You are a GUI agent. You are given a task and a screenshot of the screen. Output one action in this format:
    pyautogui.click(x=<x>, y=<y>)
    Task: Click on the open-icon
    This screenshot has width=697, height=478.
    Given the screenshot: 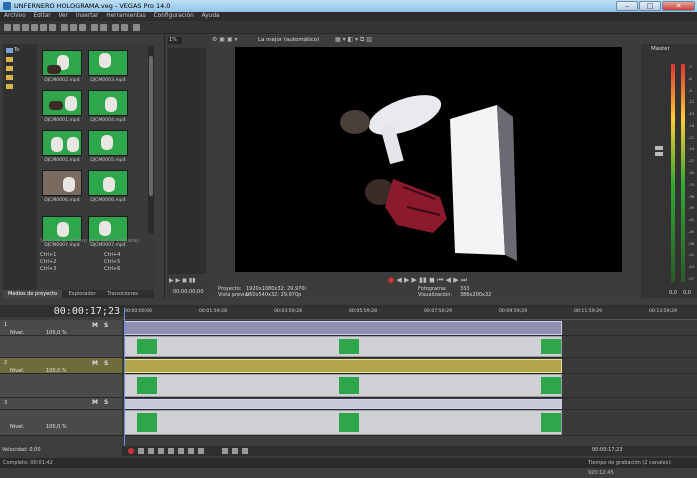 What is the action you would take?
    pyautogui.click(x=16, y=27)
    